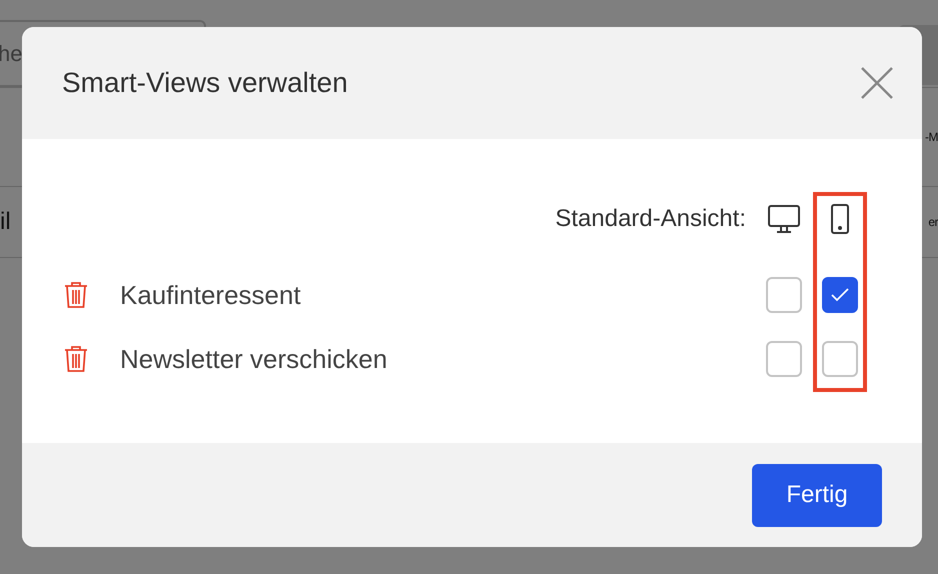 This screenshot has height=574, width=938. Describe the element at coordinates (650, 219) in the screenshot. I see `standard-view-label: Standard-Ansicht:` at that location.